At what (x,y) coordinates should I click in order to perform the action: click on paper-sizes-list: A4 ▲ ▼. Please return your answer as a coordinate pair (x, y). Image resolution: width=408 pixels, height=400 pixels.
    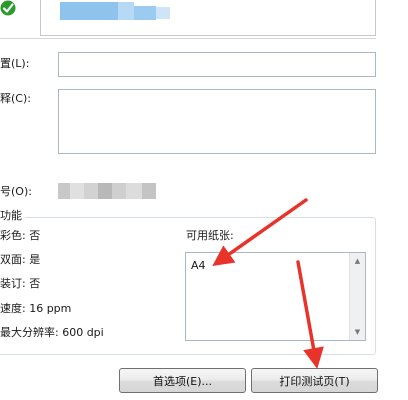
    Looking at the image, I should click on (275, 296).